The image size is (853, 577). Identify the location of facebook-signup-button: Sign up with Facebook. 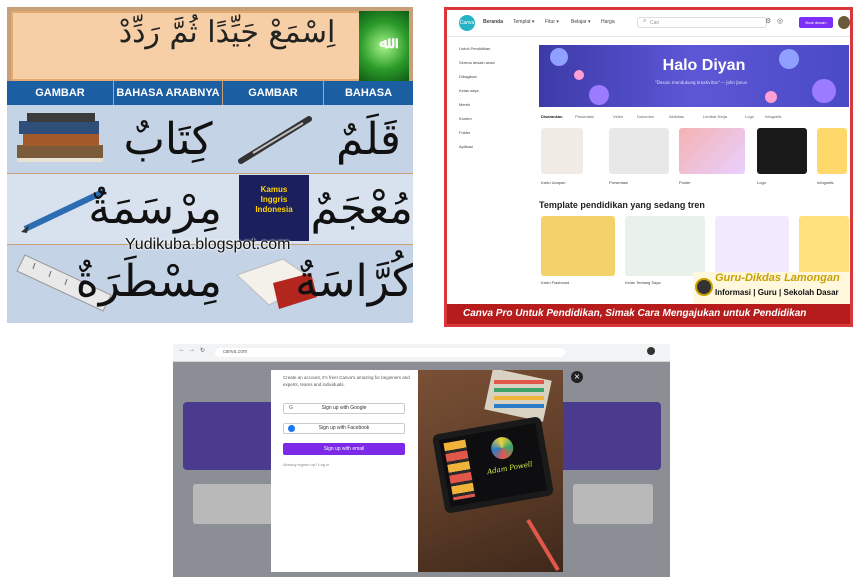
(344, 428).